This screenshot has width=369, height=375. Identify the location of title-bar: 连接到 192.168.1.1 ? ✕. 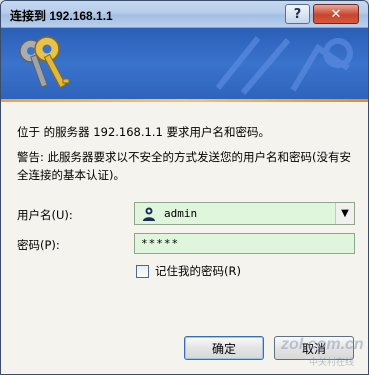
(184, 14).